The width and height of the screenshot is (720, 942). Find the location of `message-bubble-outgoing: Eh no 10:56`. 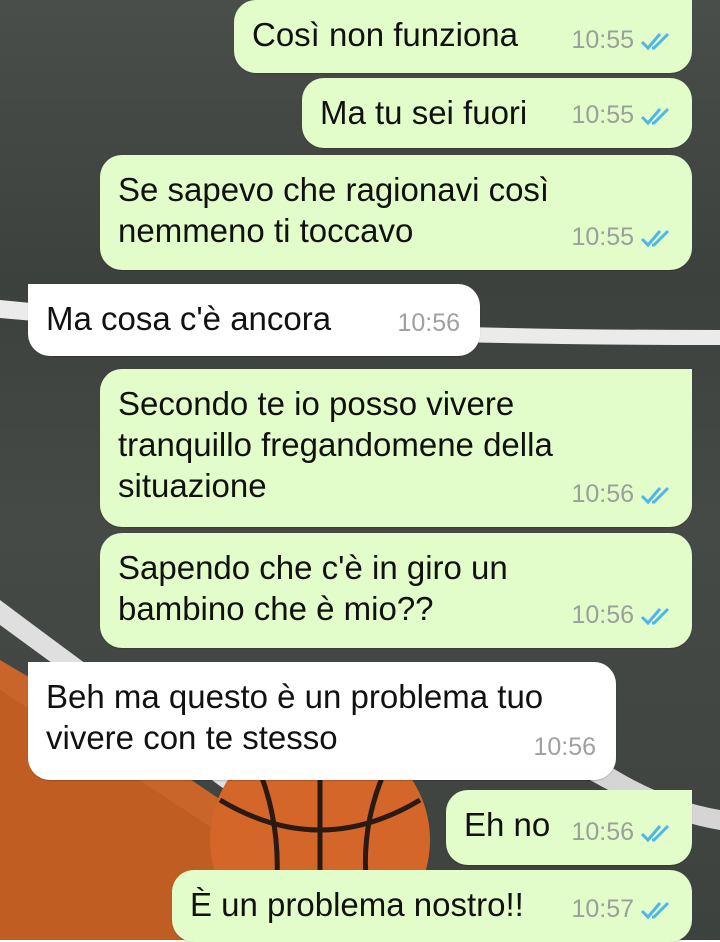

message-bubble-outgoing: Eh no 10:56 is located at coordinates (569, 827).